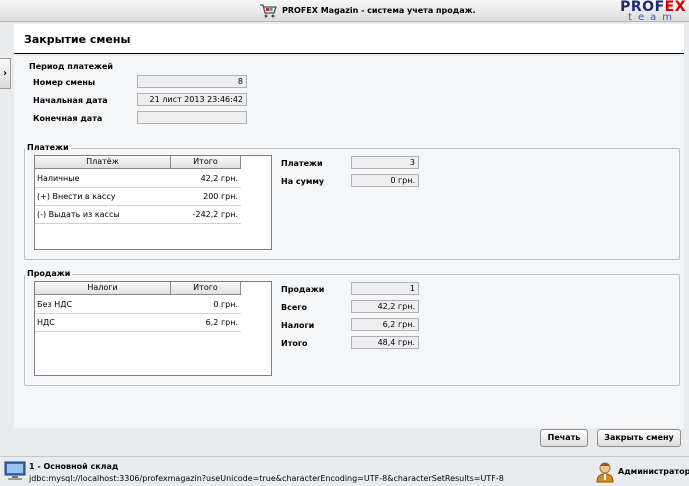 The image size is (689, 486). Describe the element at coordinates (192, 99) in the screenshot. I see `start-date-field: 21 лист 2013 23:46:42` at that location.